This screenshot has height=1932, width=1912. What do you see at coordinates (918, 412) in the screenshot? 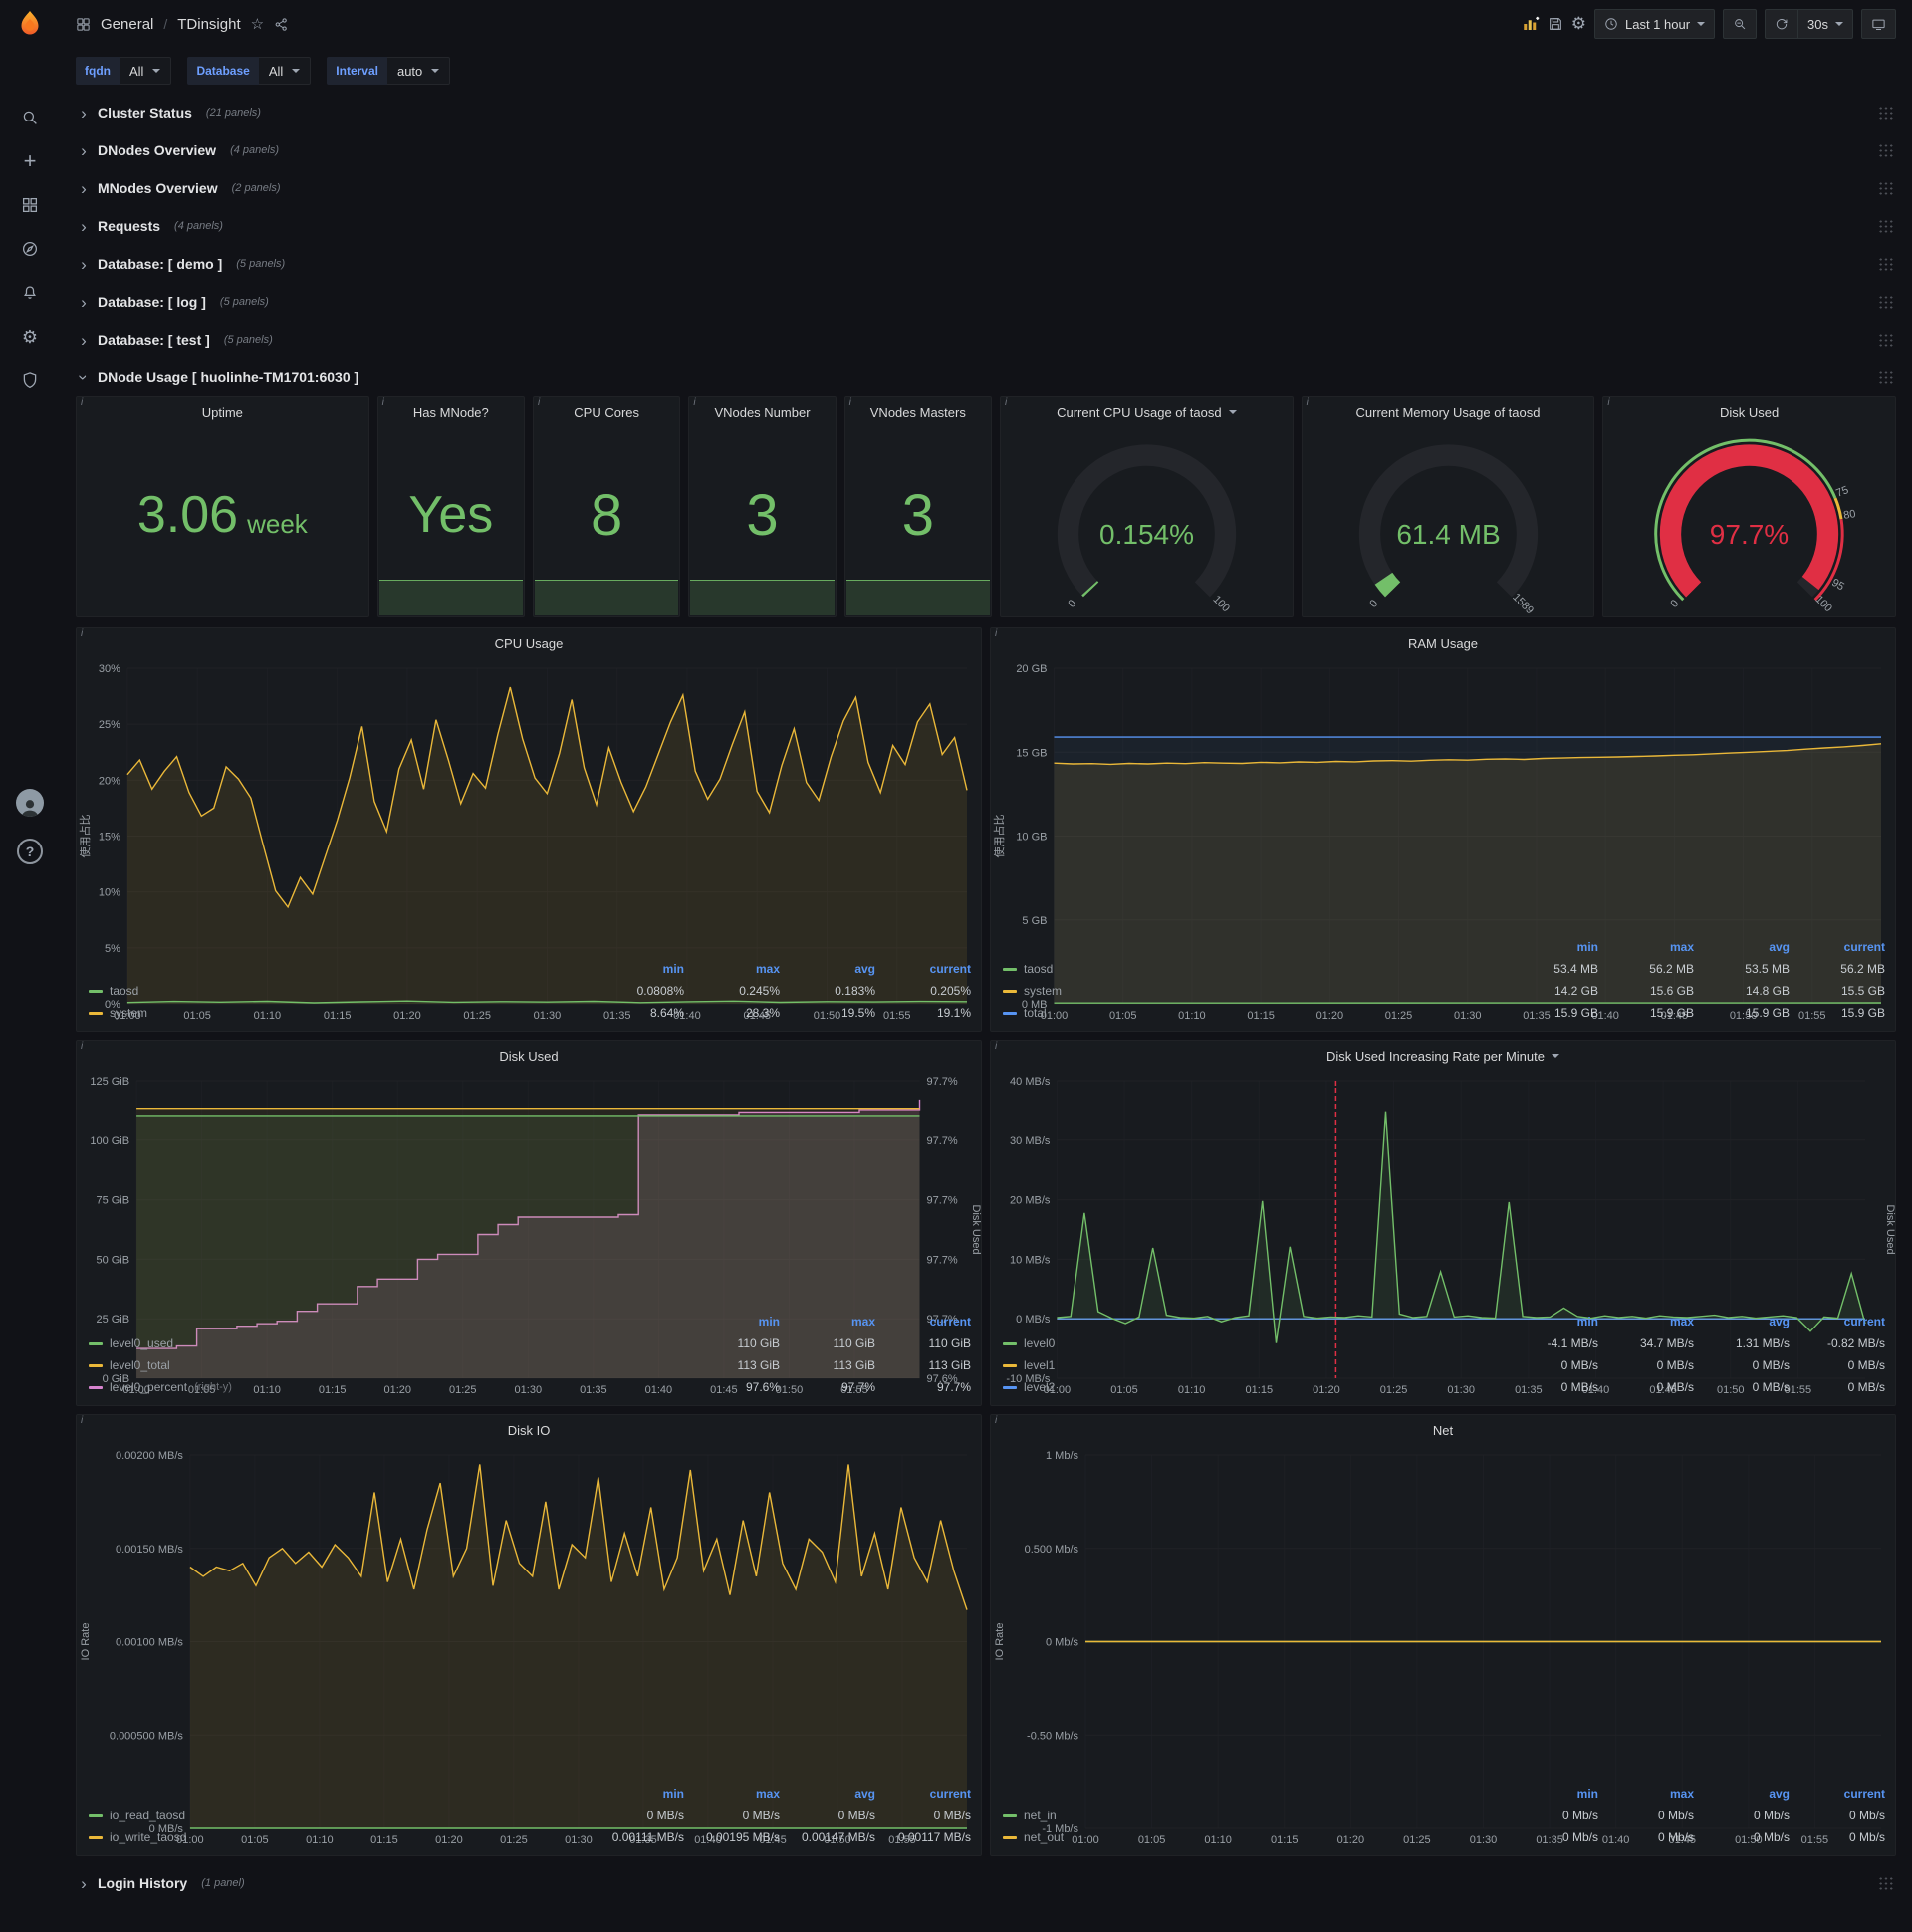
I see `panel-title: VNodes Masters` at bounding box center [918, 412].